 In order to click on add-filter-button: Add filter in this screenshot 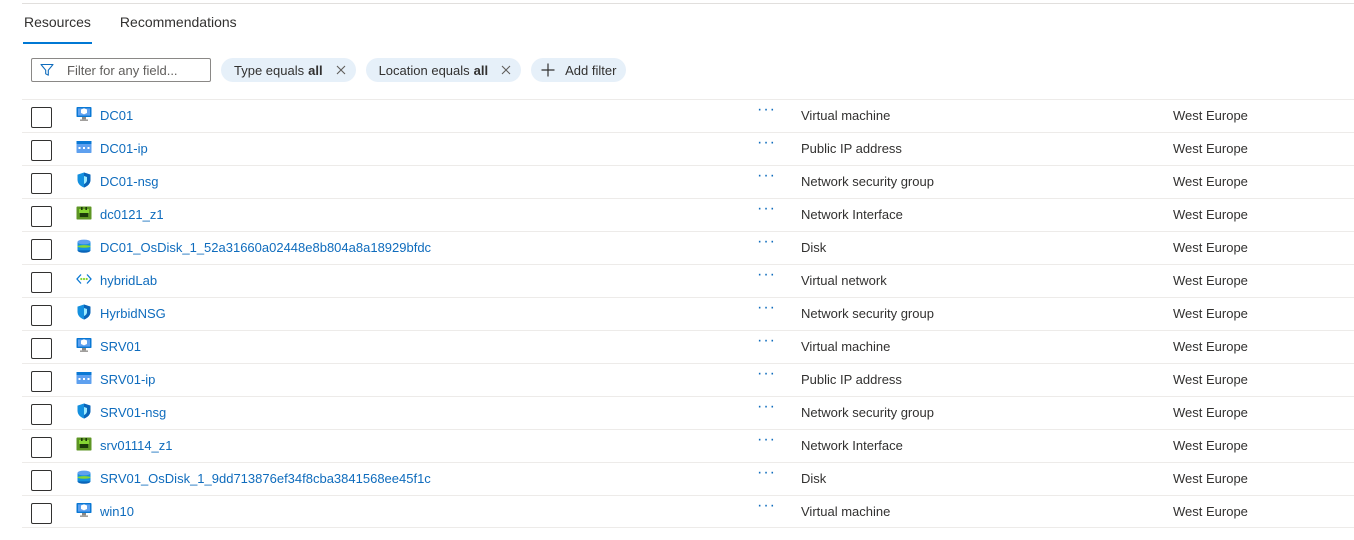, I will do `click(579, 70)`.